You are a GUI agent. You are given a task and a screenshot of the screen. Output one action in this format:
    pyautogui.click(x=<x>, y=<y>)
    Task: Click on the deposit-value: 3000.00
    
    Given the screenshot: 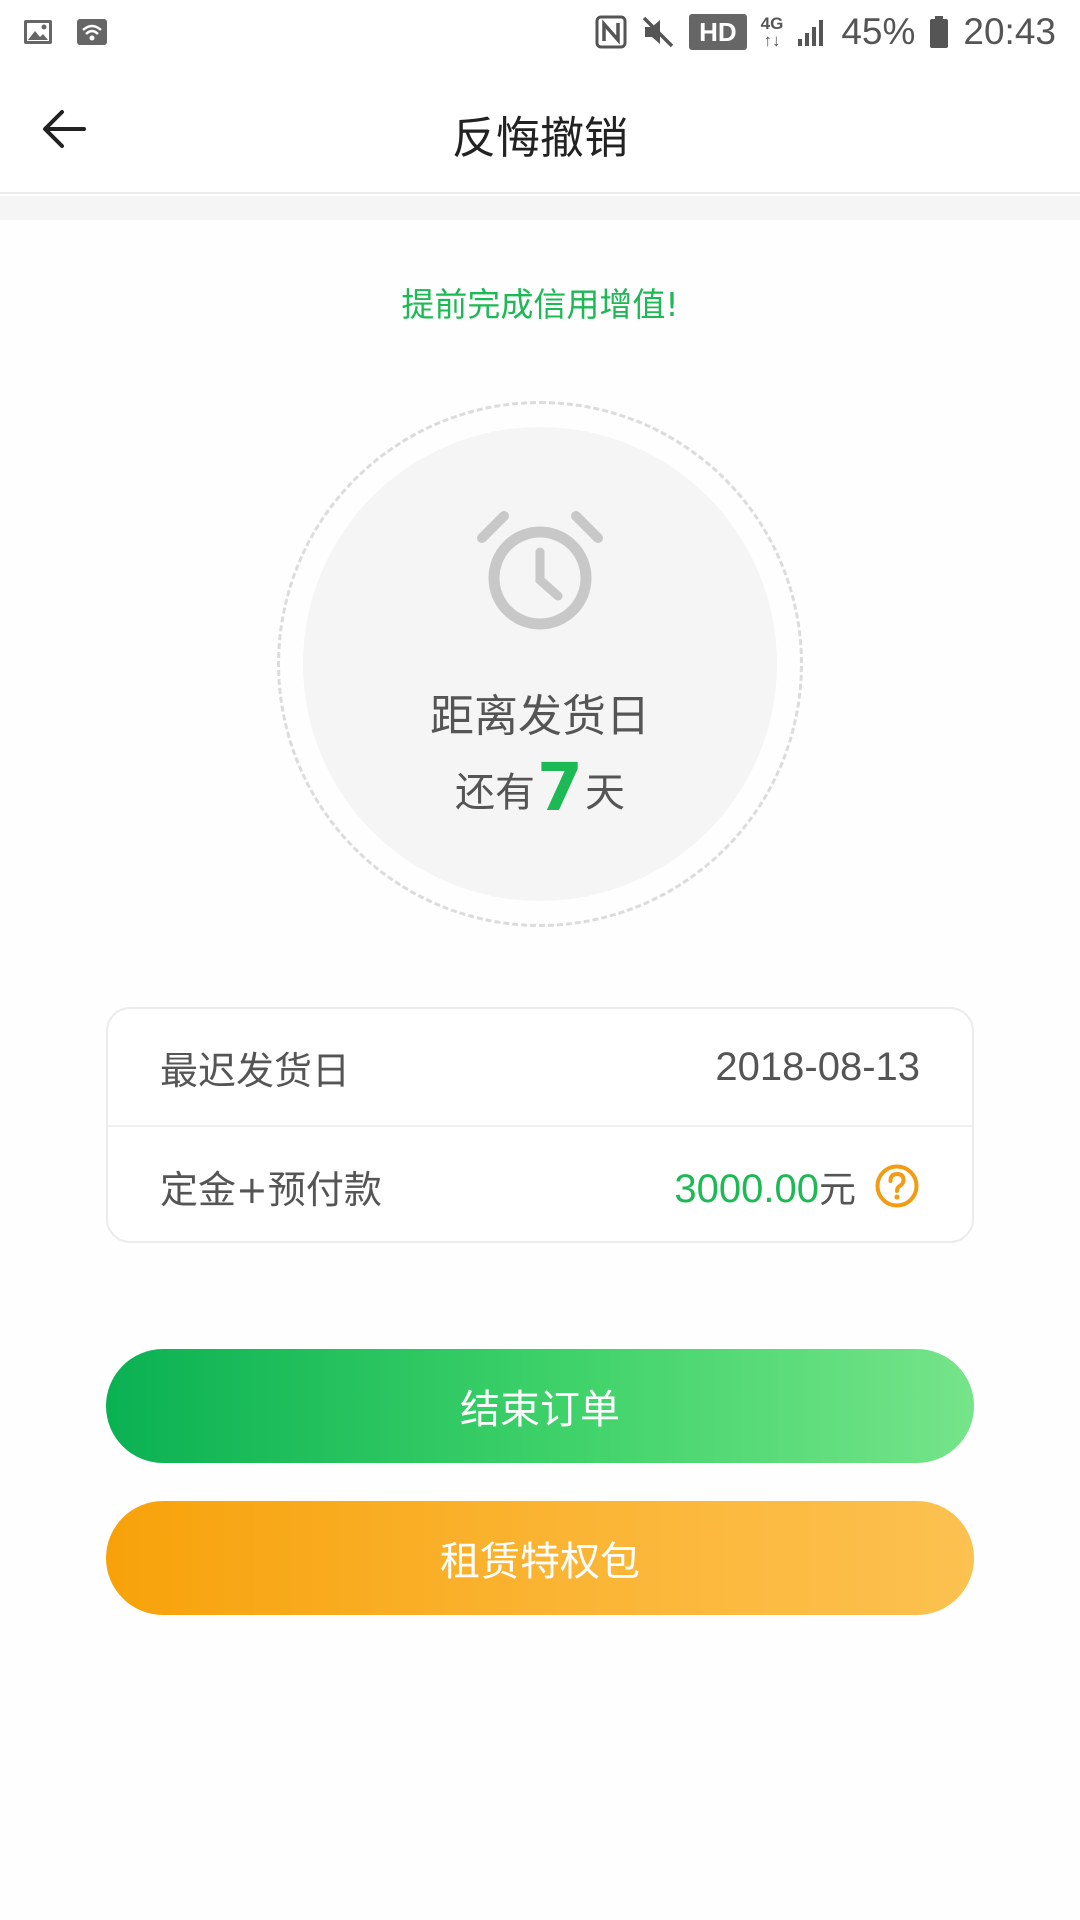 What is the action you would take?
    pyautogui.click(x=746, y=1189)
    